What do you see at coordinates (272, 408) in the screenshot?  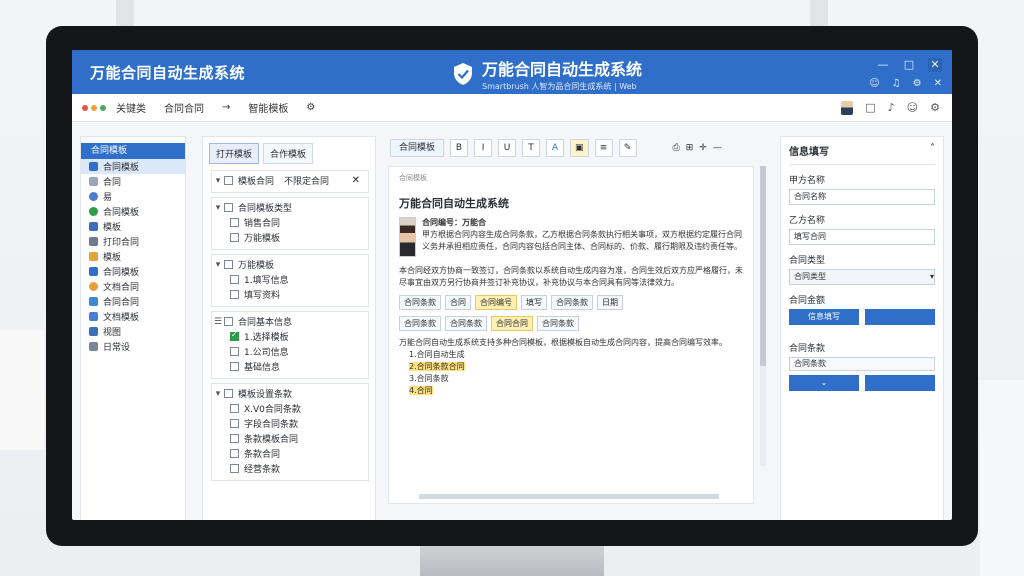 I see `tree-item: X.V0合同条款` at bounding box center [272, 408].